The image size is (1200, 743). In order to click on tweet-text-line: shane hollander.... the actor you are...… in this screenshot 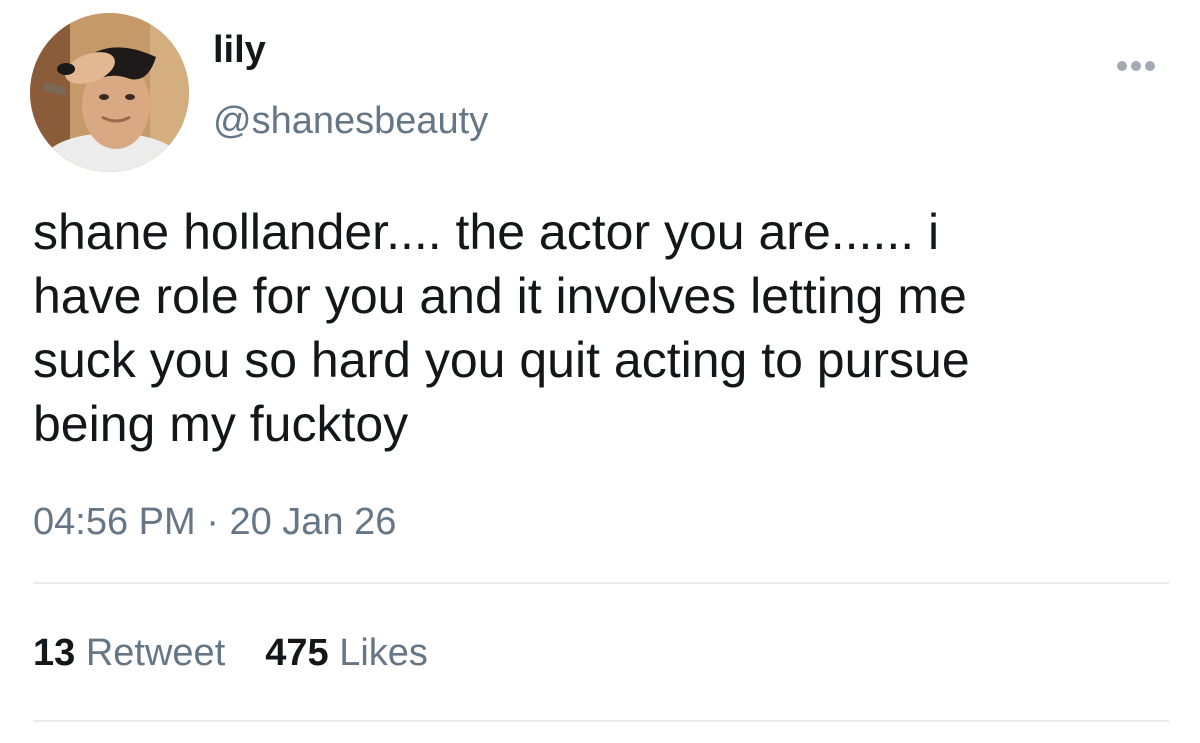, I will do `click(486, 232)`.